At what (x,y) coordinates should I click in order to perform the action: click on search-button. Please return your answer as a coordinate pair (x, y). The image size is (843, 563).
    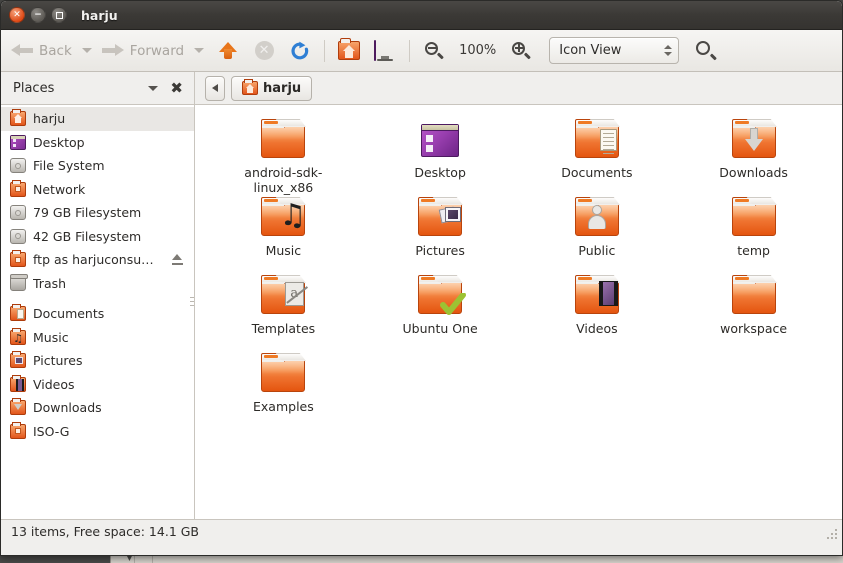
    Looking at the image, I should click on (706, 51).